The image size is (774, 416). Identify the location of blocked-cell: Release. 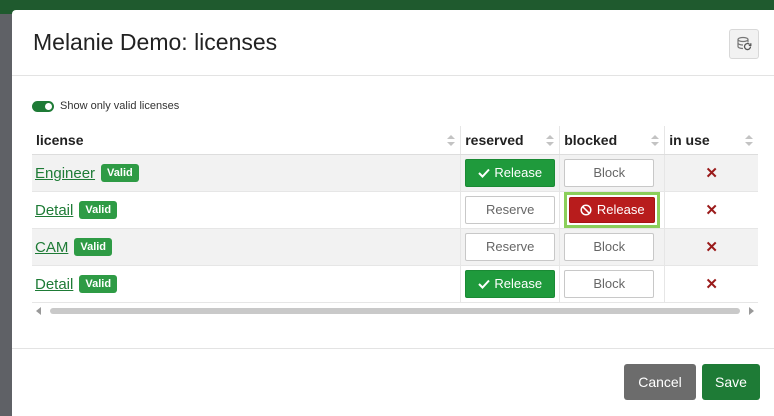
(612, 210).